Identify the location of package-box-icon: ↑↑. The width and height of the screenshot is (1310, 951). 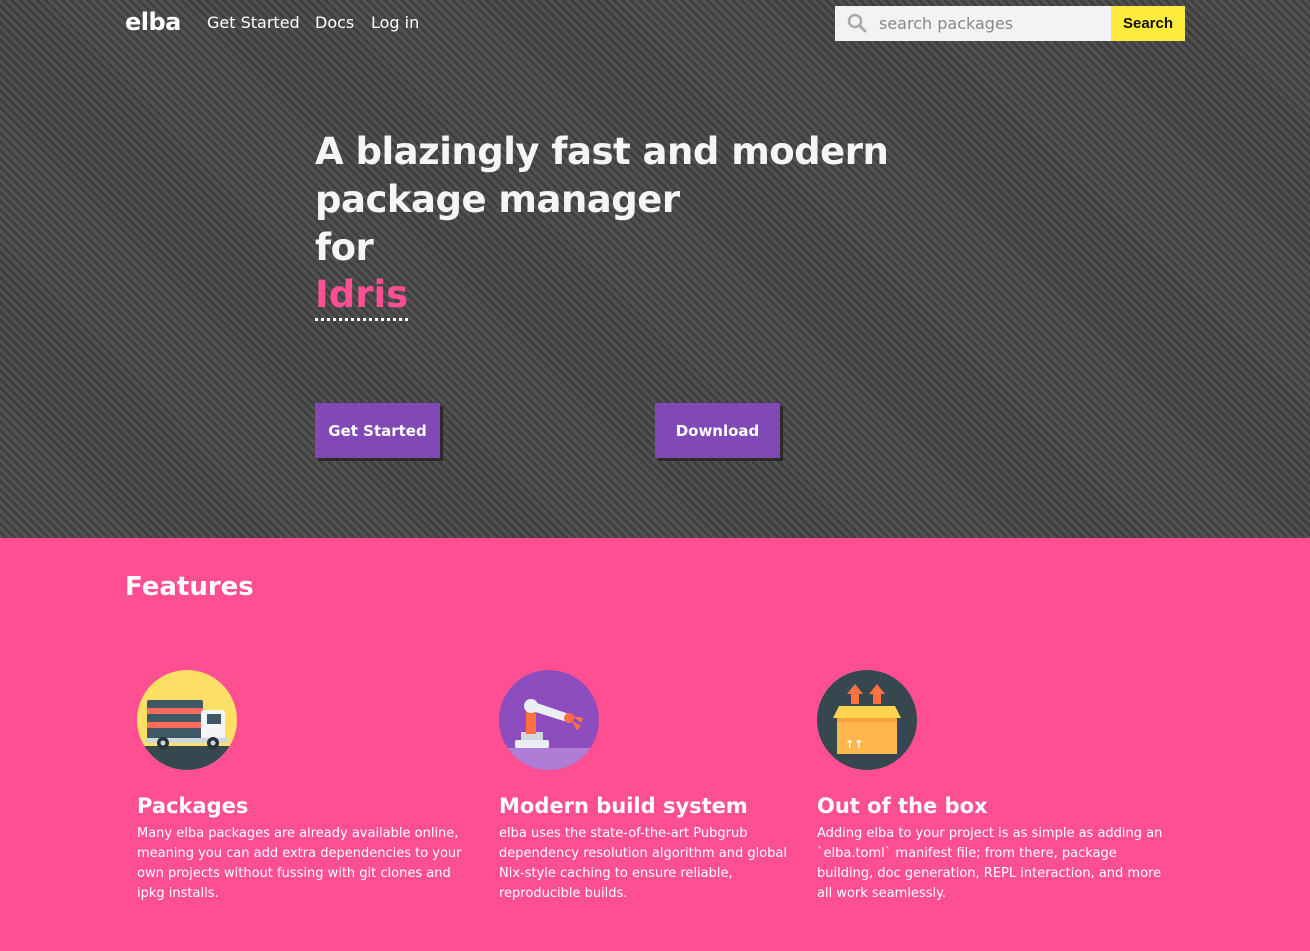
(867, 720).